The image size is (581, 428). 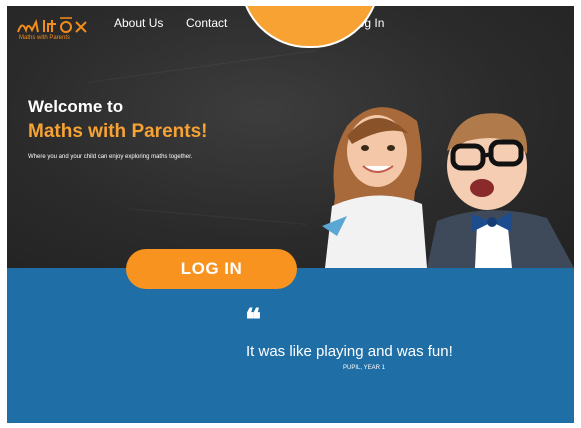 I want to click on testimonial-quote: It was like playing and was fun!, so click(x=349, y=351).